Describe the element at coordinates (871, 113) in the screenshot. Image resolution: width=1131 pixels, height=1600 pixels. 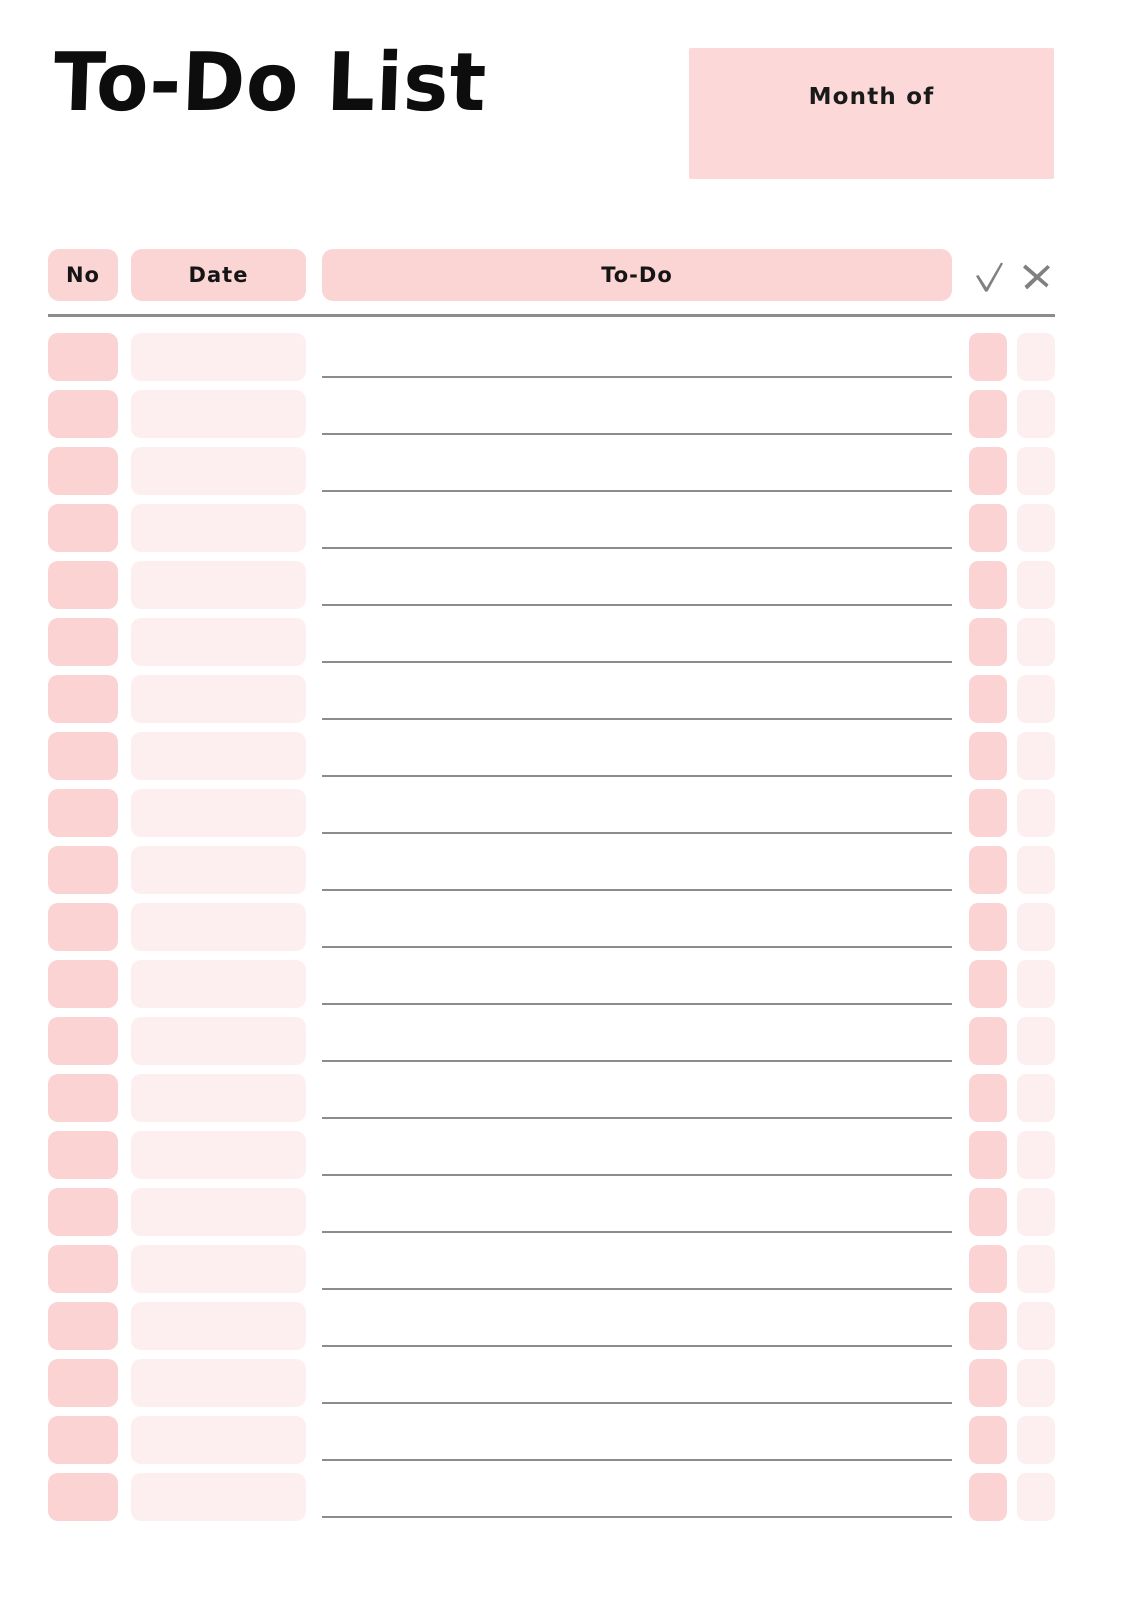
I see `month-of-field: Month of` at that location.